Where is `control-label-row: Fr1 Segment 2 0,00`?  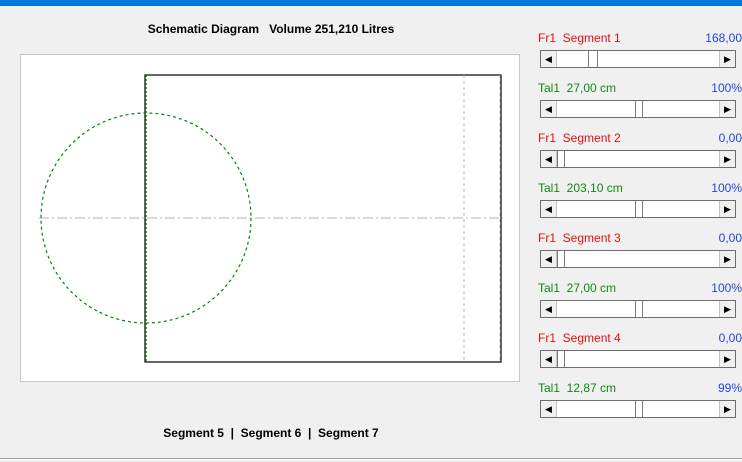 control-label-row: Fr1 Segment 2 0,00 is located at coordinates (640, 138).